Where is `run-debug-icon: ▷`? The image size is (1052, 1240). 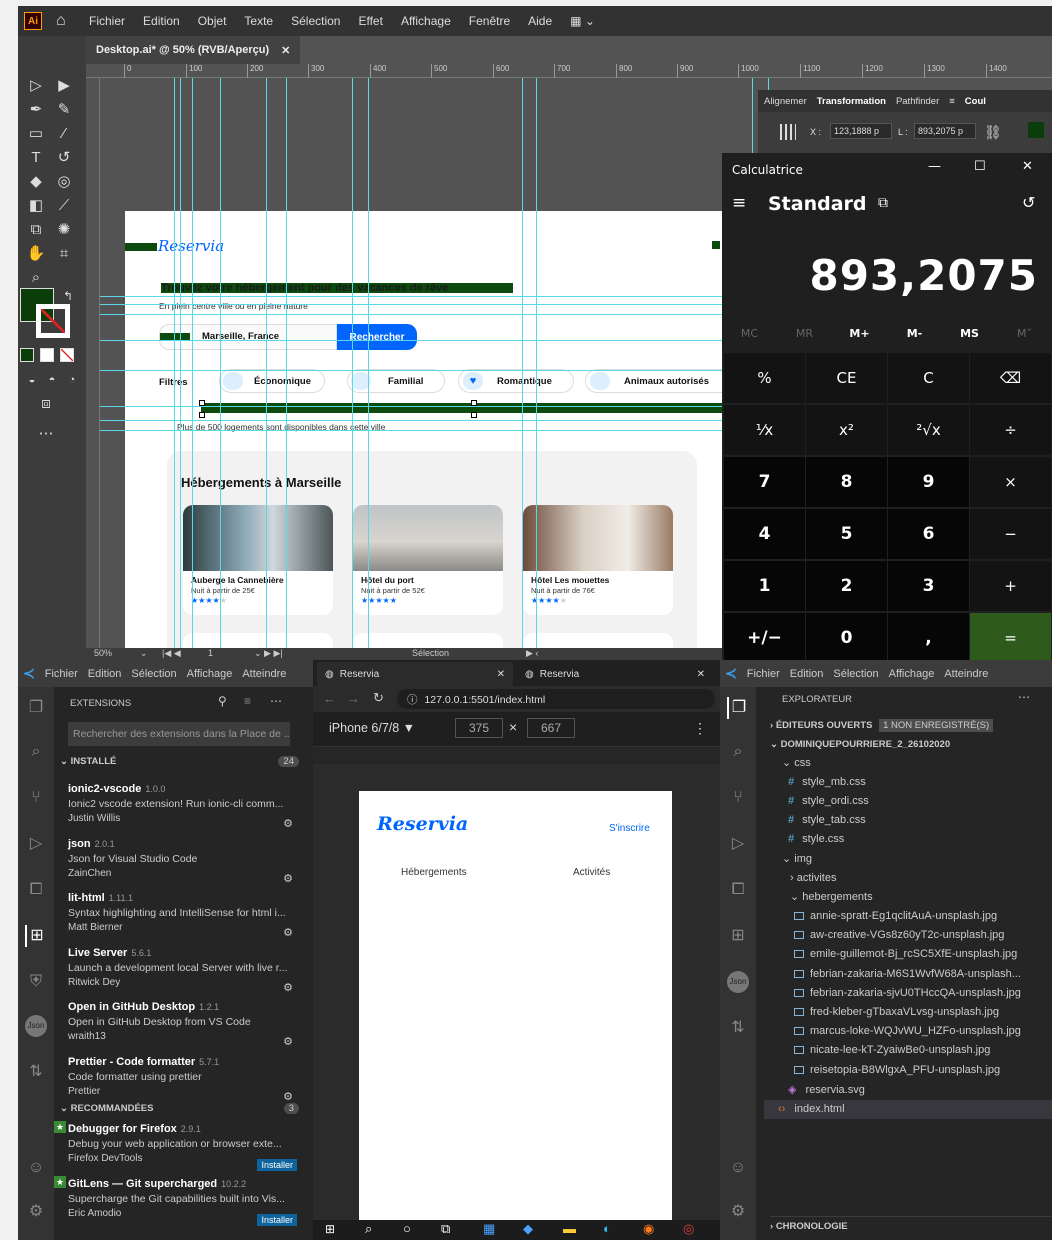 run-debug-icon: ▷ is located at coordinates (36, 844).